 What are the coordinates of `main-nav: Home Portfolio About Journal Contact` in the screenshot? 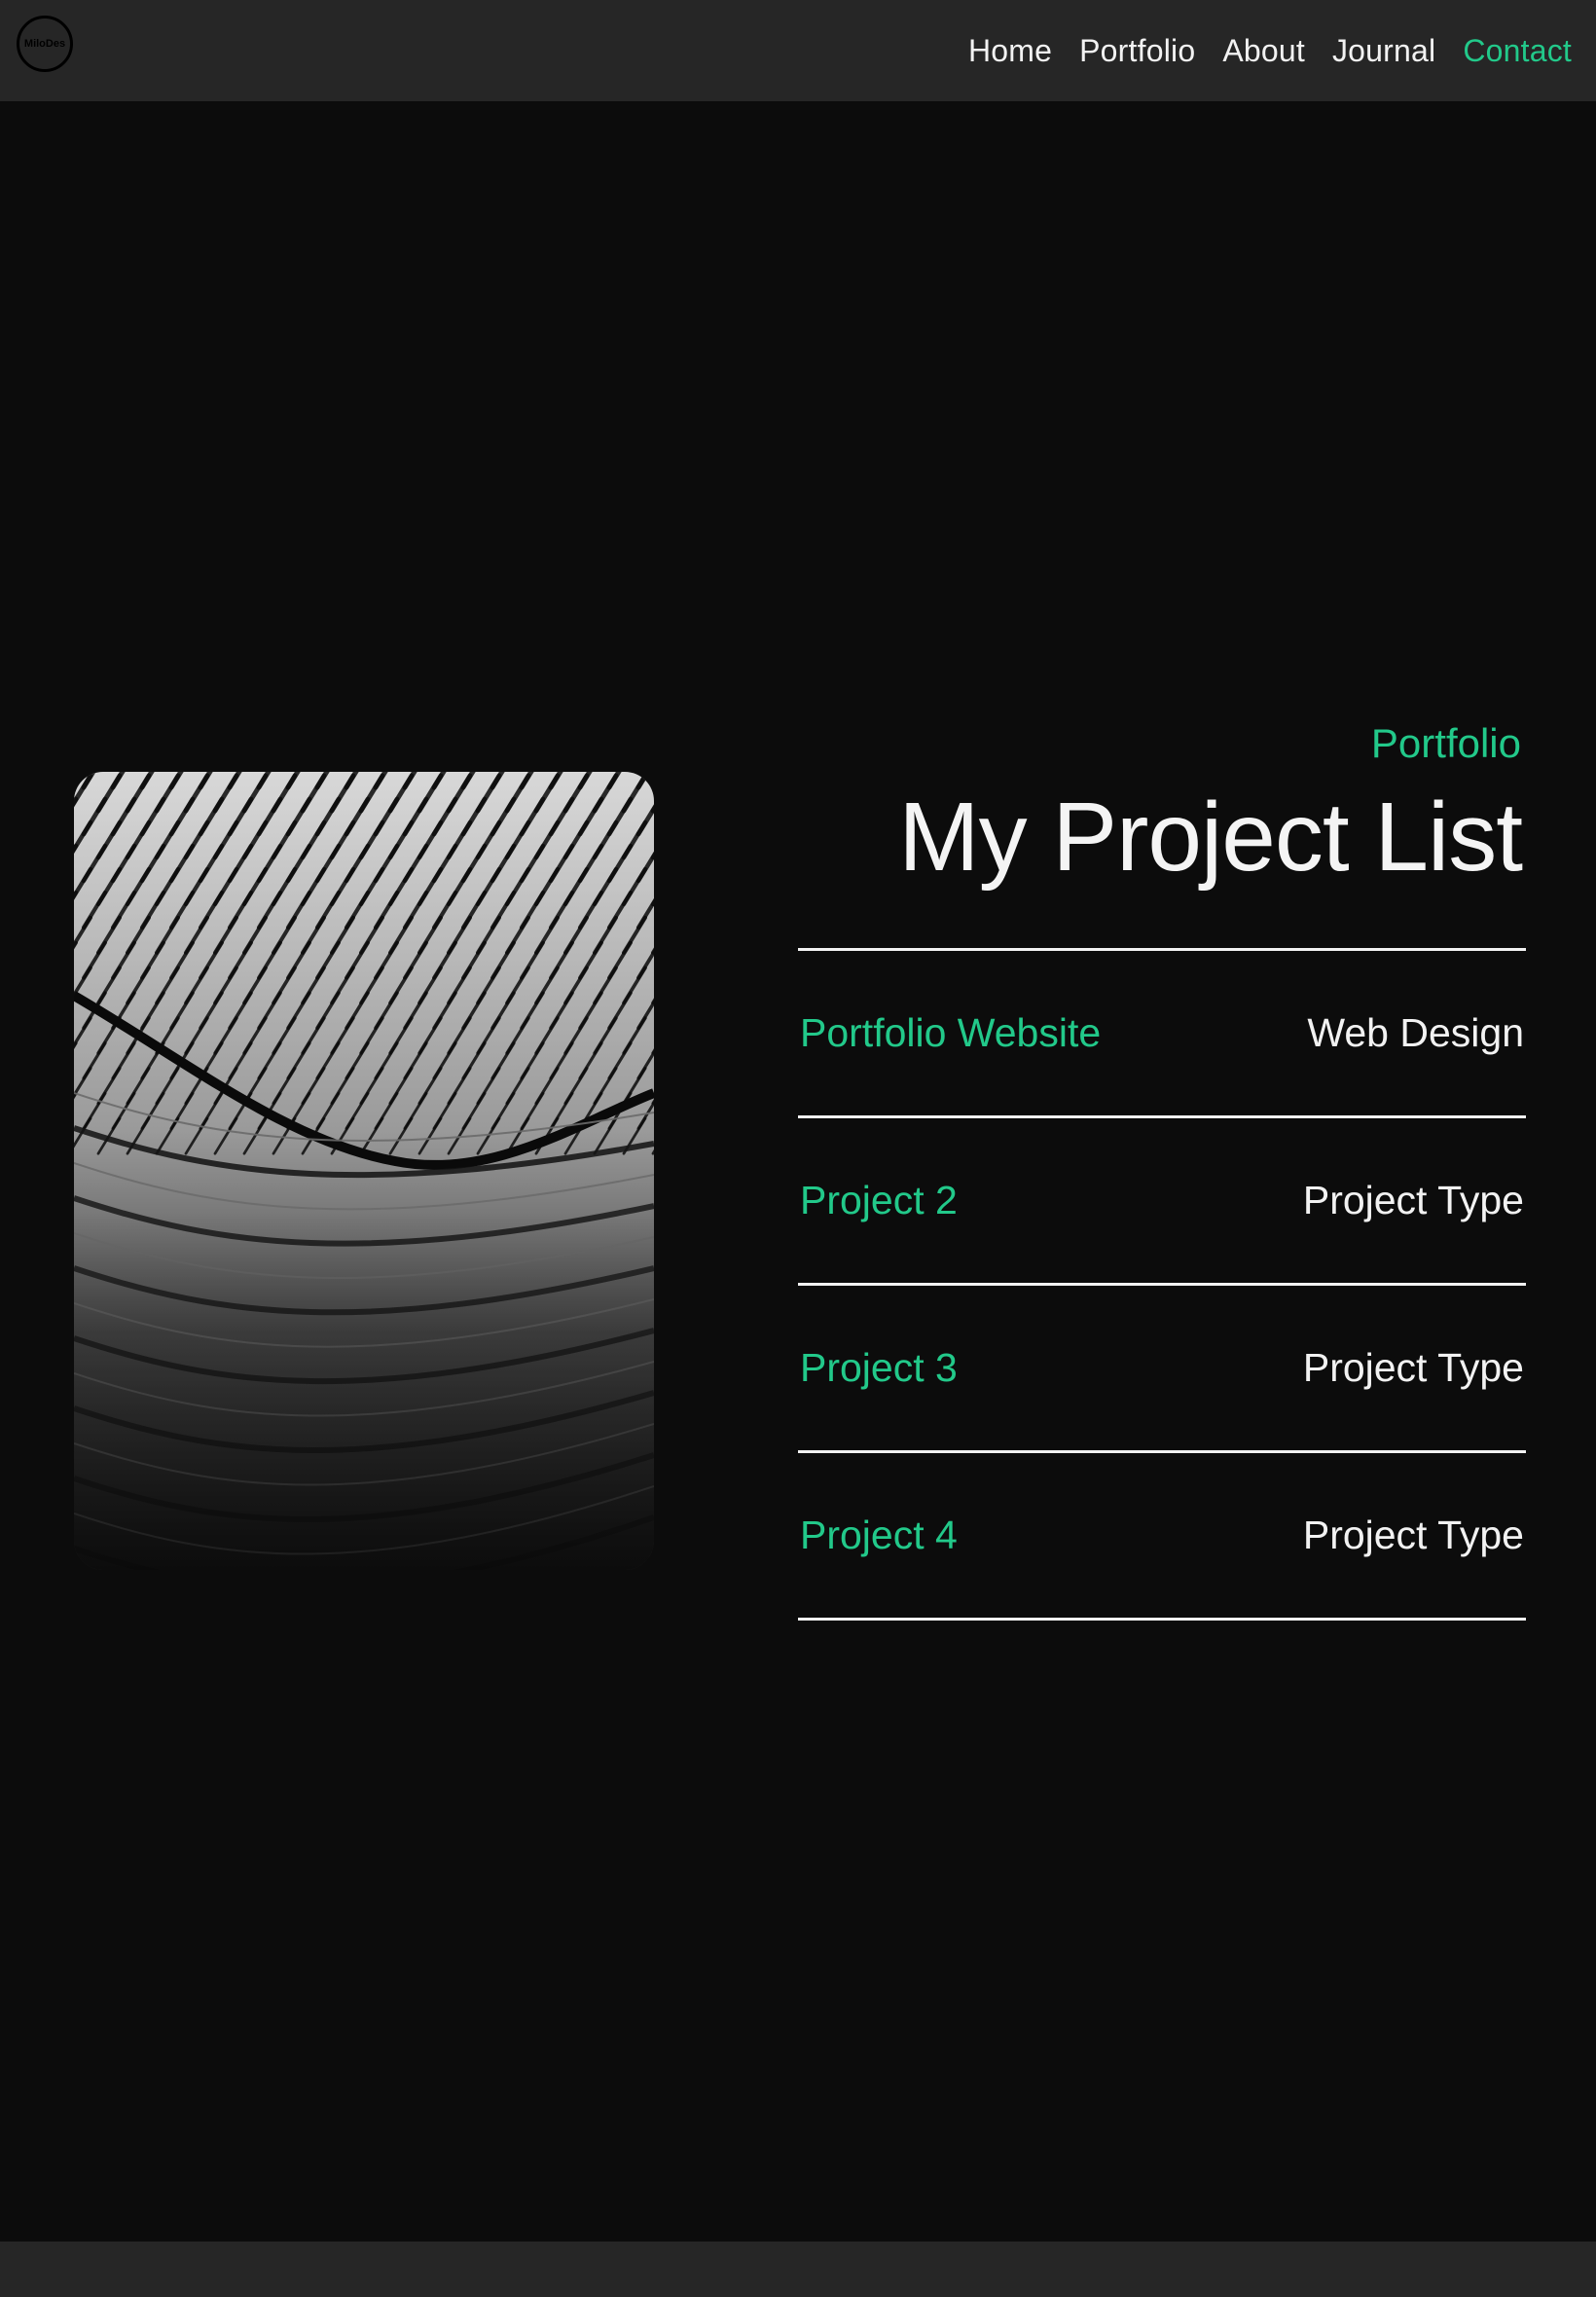 It's located at (1270, 50).